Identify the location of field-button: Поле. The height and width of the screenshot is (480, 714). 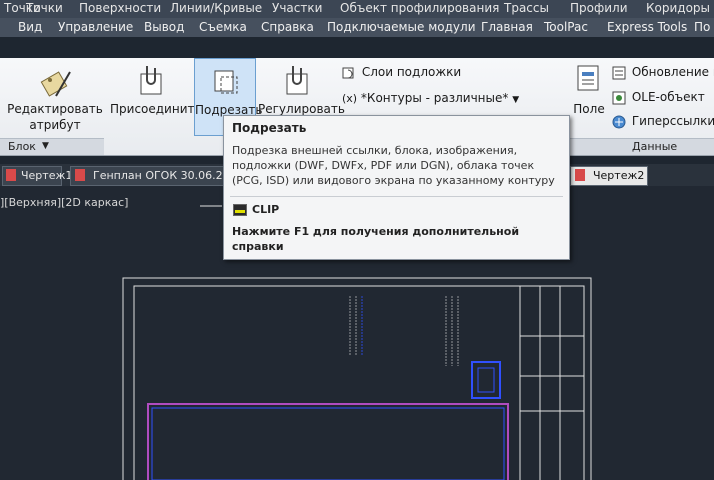
(589, 97).